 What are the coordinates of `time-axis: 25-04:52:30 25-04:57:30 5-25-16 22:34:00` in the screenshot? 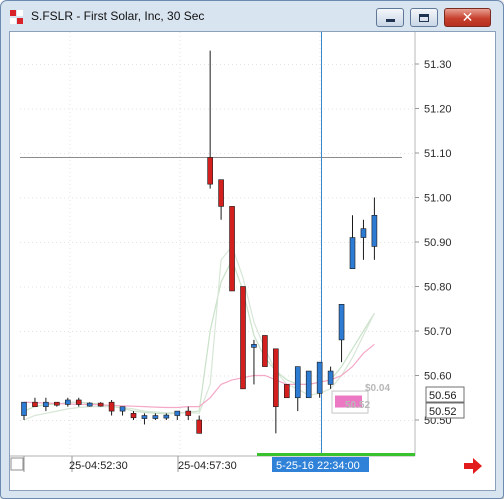 It's located at (212, 462).